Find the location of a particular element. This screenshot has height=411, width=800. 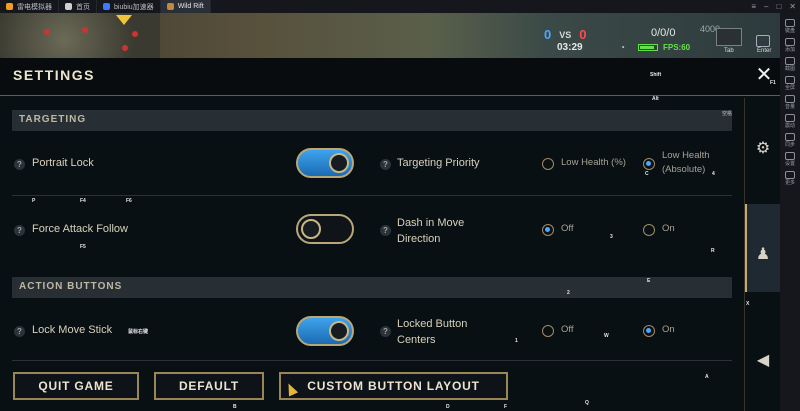

section-label: ACTION BUTTONS is located at coordinates (71, 286).